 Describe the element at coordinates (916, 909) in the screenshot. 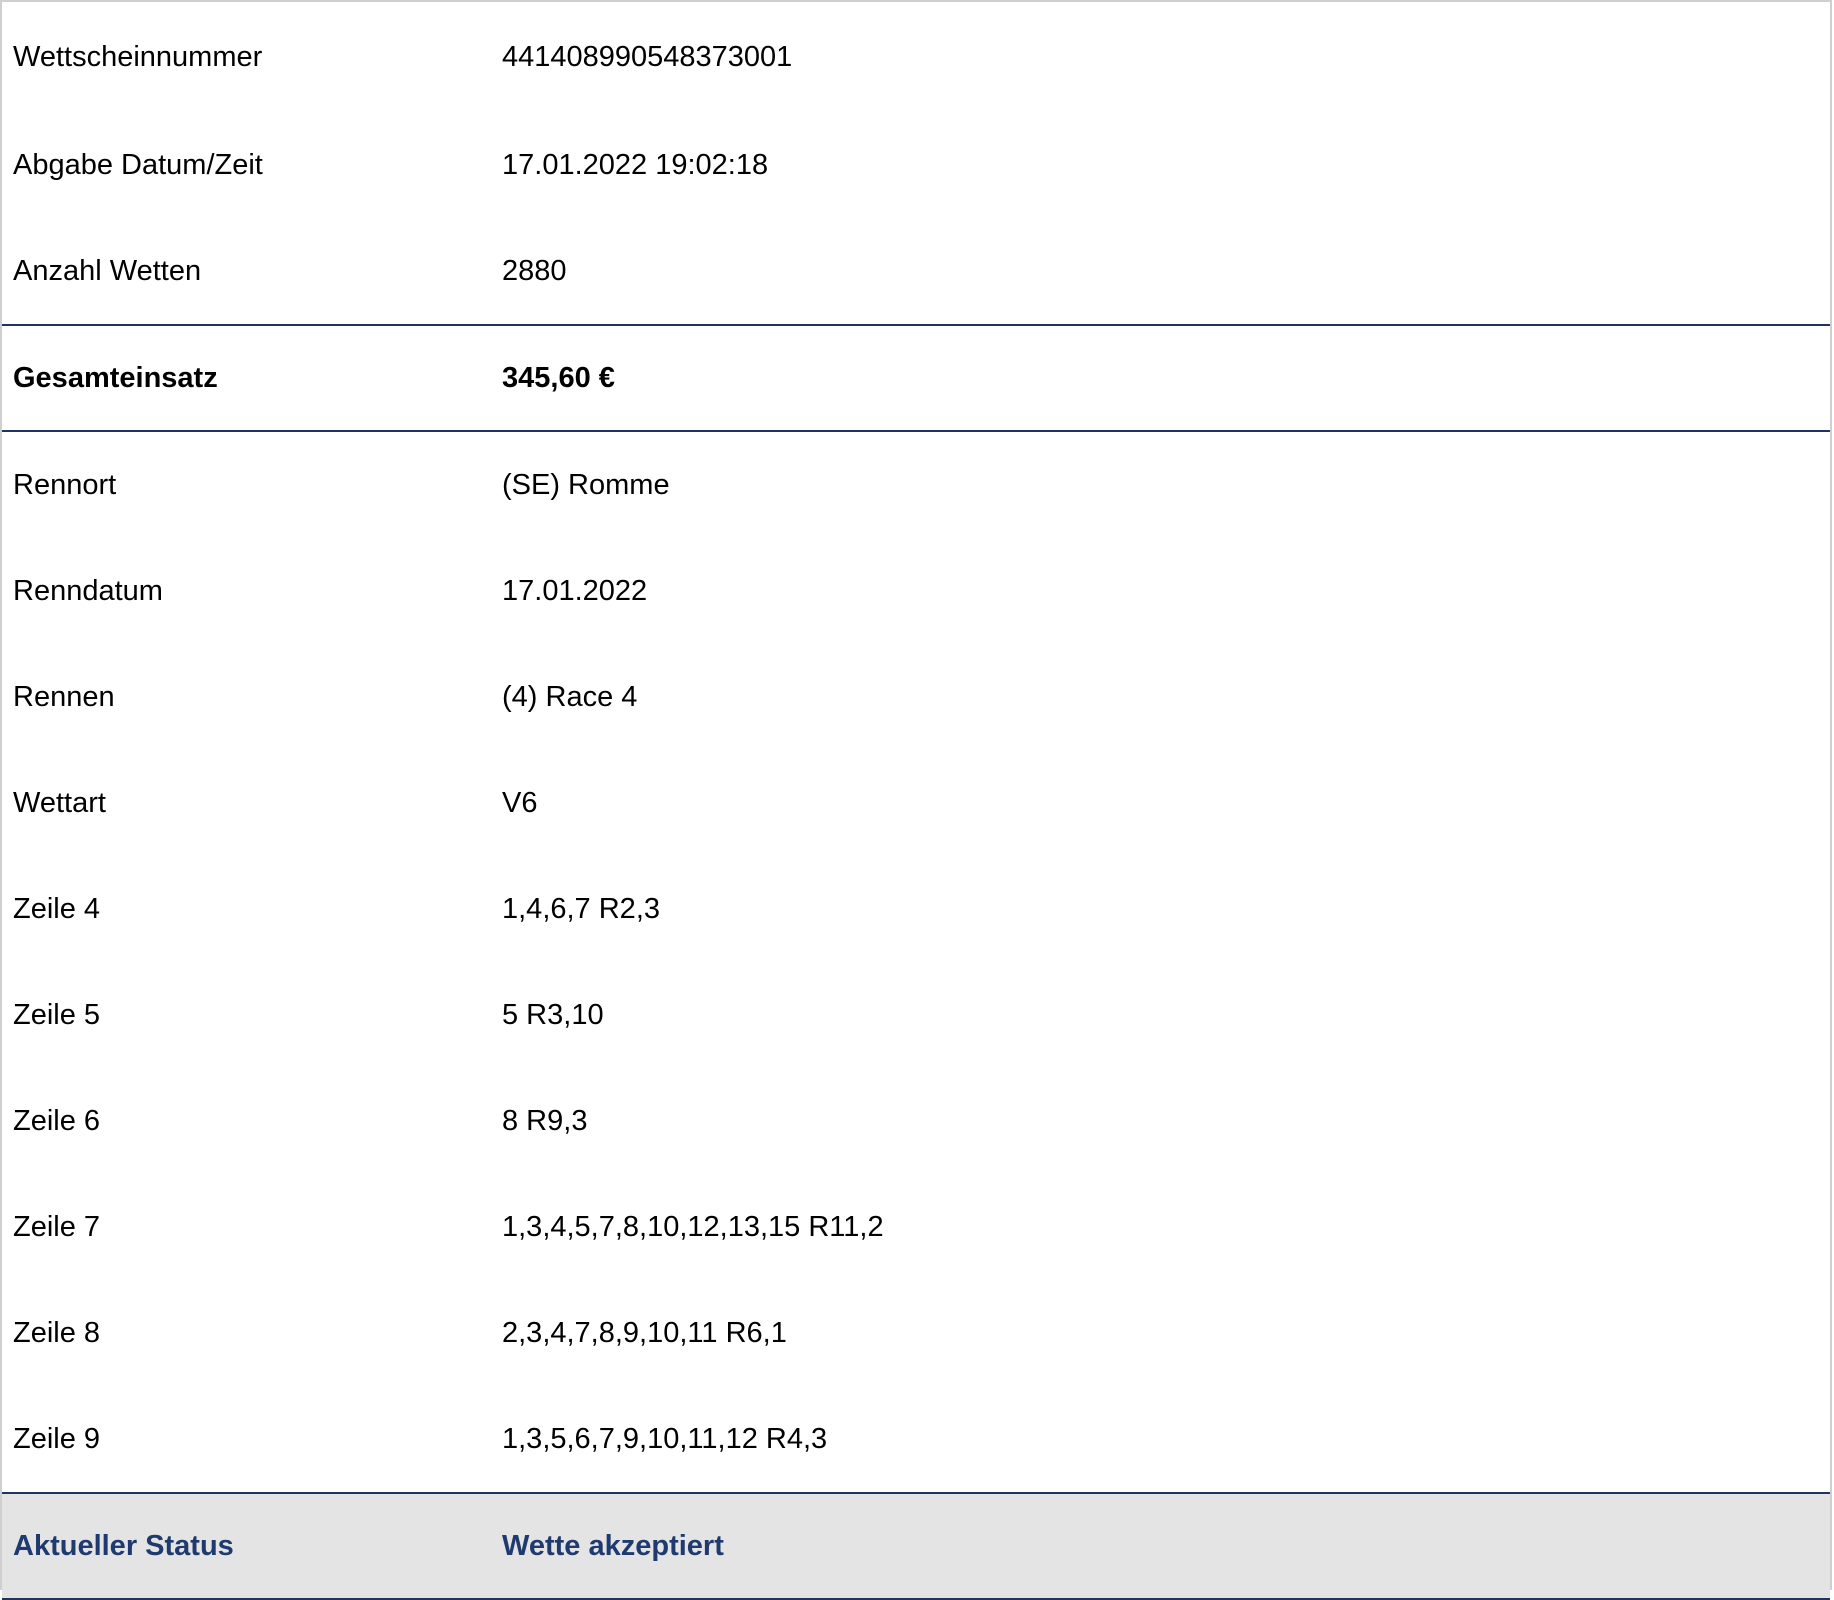

I see `selection-line-row: Zeile 4 1,4,6,7 R2,3` at that location.